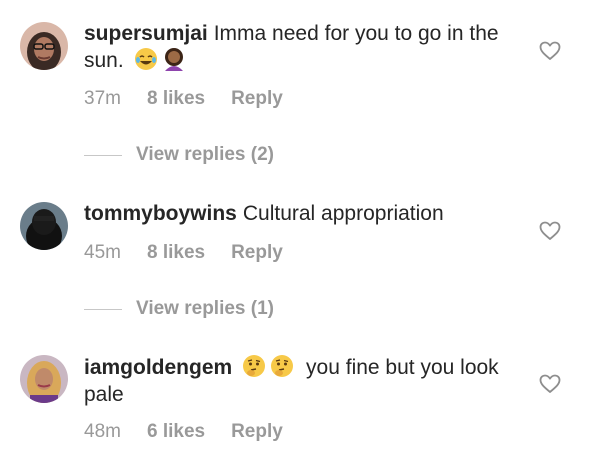  I want to click on comment-meta: 37m 8 likes Reply, so click(183, 99).